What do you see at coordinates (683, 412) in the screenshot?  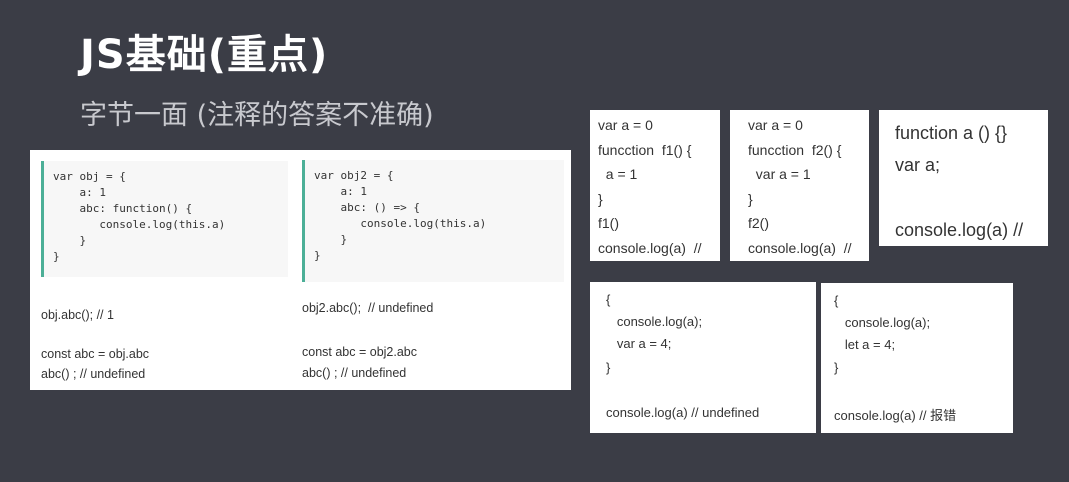 I see `code-line: console.log(a) // undefined` at bounding box center [683, 412].